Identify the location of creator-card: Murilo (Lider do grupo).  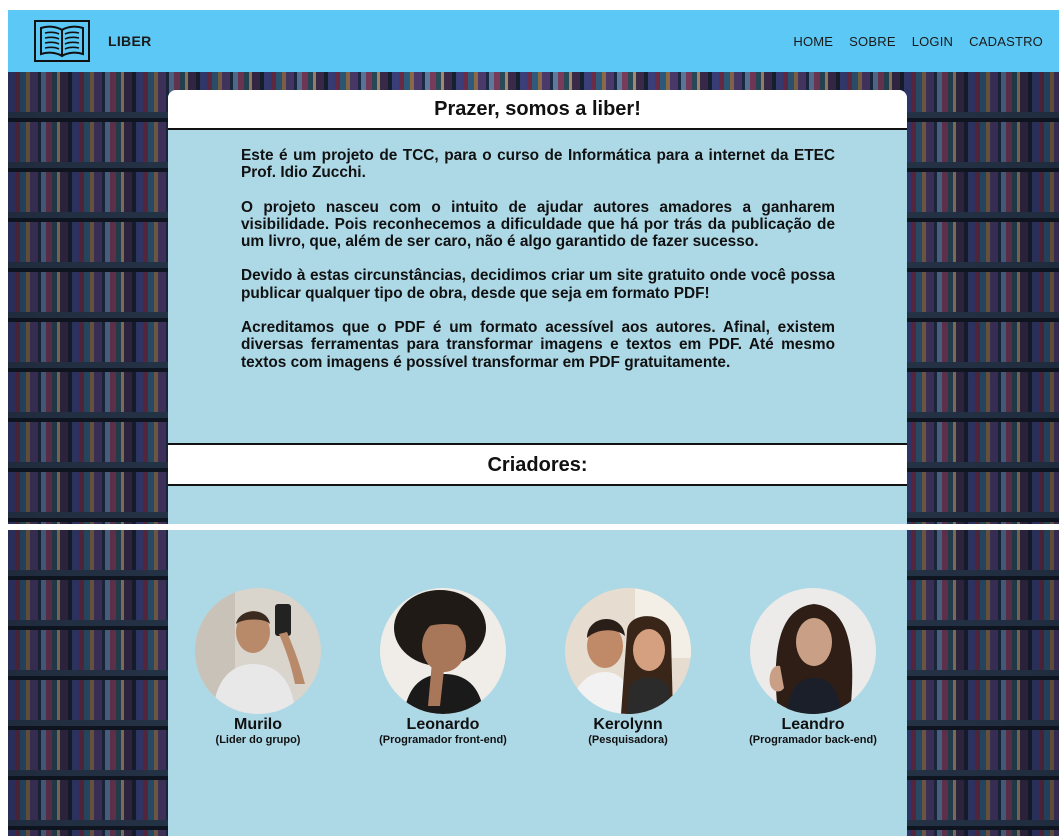
(258, 667).